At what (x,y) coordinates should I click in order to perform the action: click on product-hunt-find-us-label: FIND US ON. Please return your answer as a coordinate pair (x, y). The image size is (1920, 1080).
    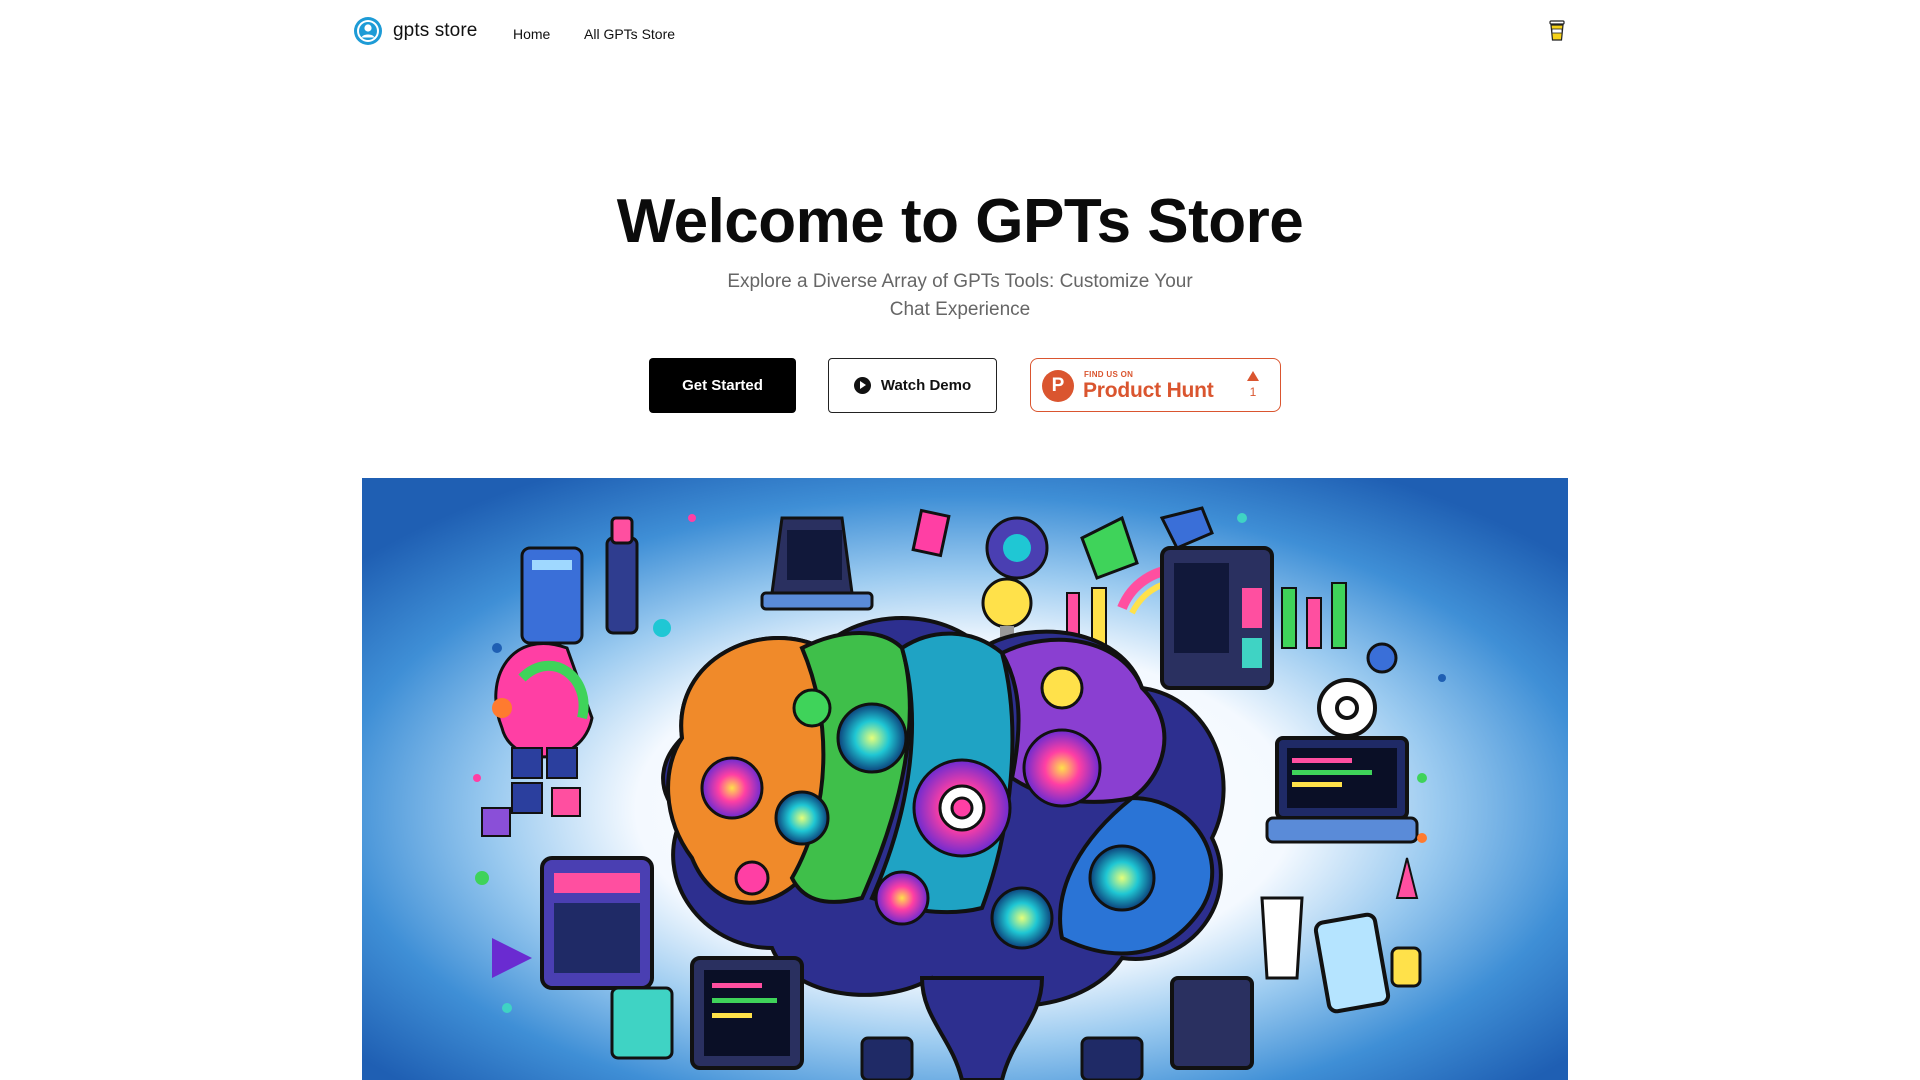
    Looking at the image, I should click on (1109, 374).